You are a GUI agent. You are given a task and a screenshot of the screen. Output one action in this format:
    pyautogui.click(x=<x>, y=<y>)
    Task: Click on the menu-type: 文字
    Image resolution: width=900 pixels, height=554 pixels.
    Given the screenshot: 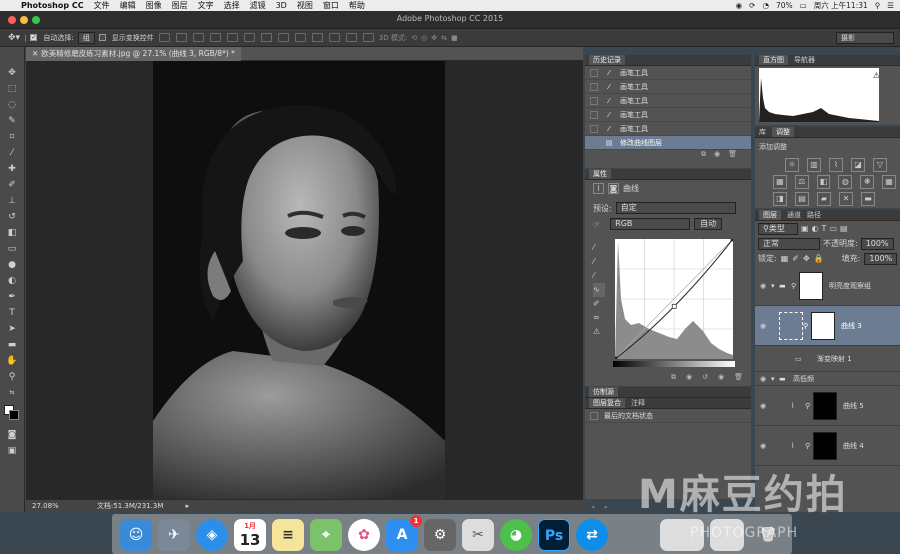 What is the action you would take?
    pyautogui.click(x=206, y=5)
    